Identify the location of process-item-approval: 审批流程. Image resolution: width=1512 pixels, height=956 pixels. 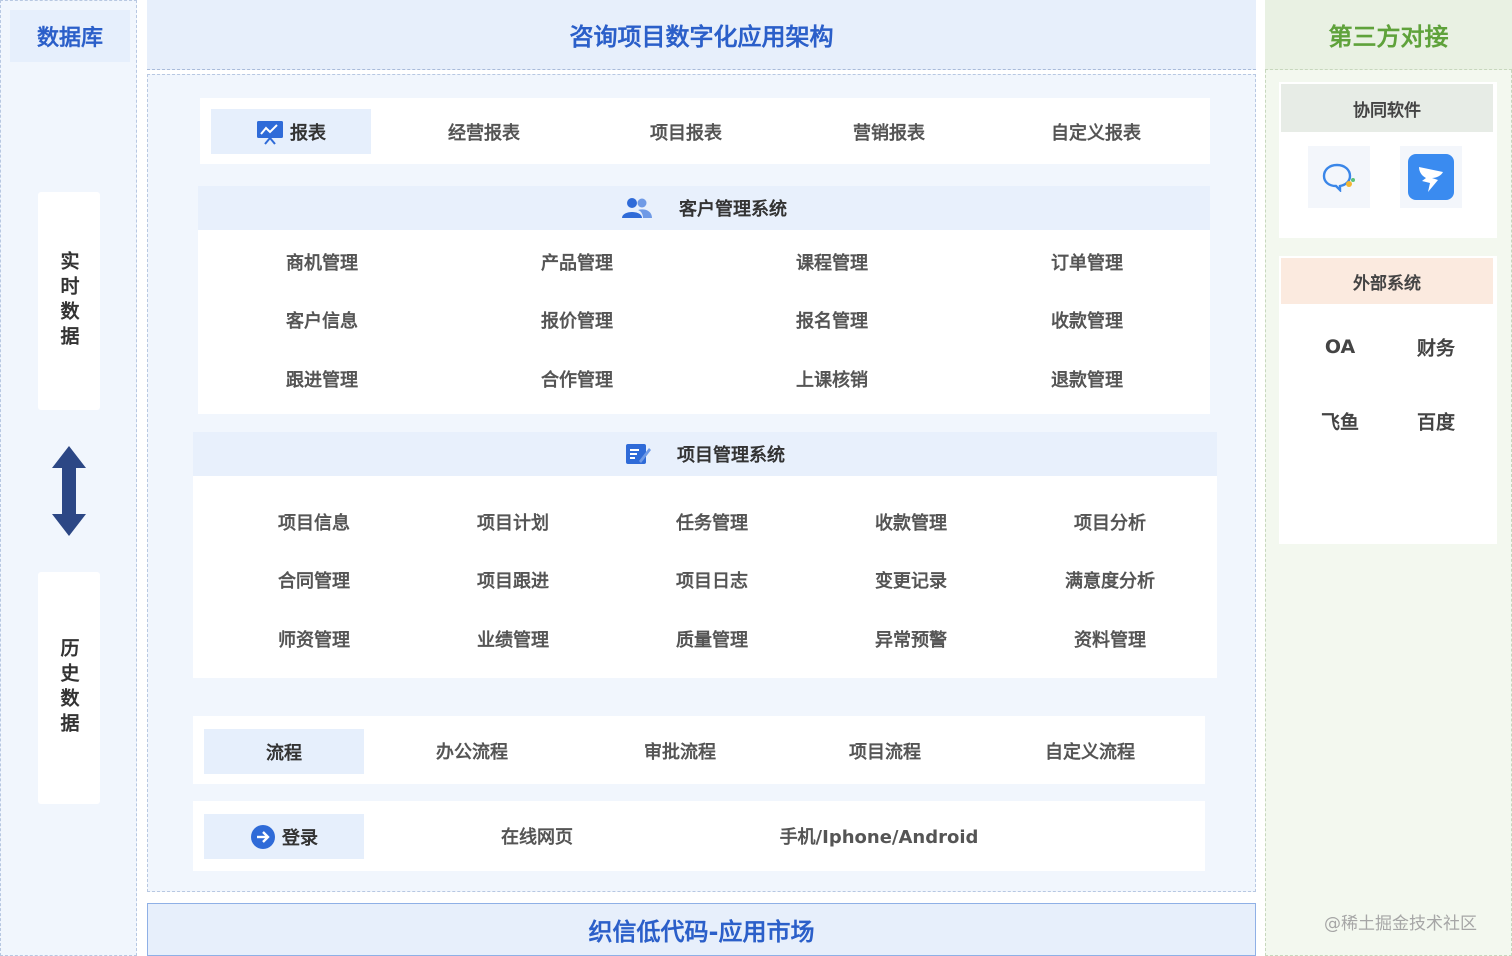
(680, 751).